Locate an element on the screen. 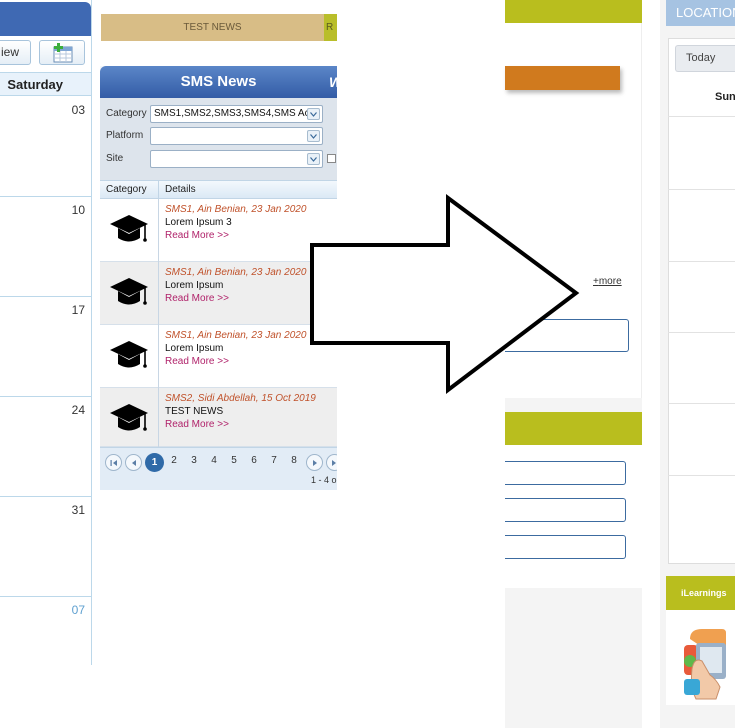 The height and width of the screenshot is (728, 735). calendar-day-cell: 10 is located at coordinates (45, 247).